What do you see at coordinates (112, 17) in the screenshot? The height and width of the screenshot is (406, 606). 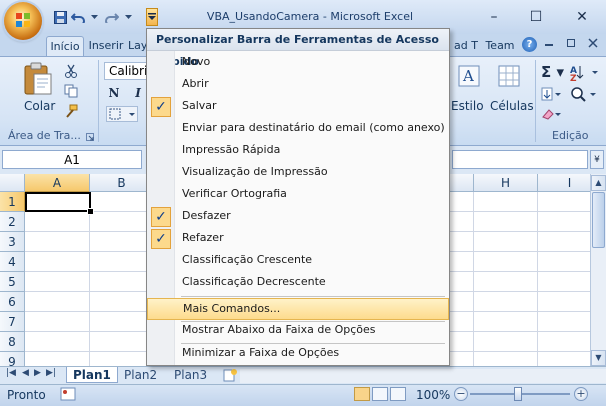 I see `redo-icon` at bounding box center [112, 17].